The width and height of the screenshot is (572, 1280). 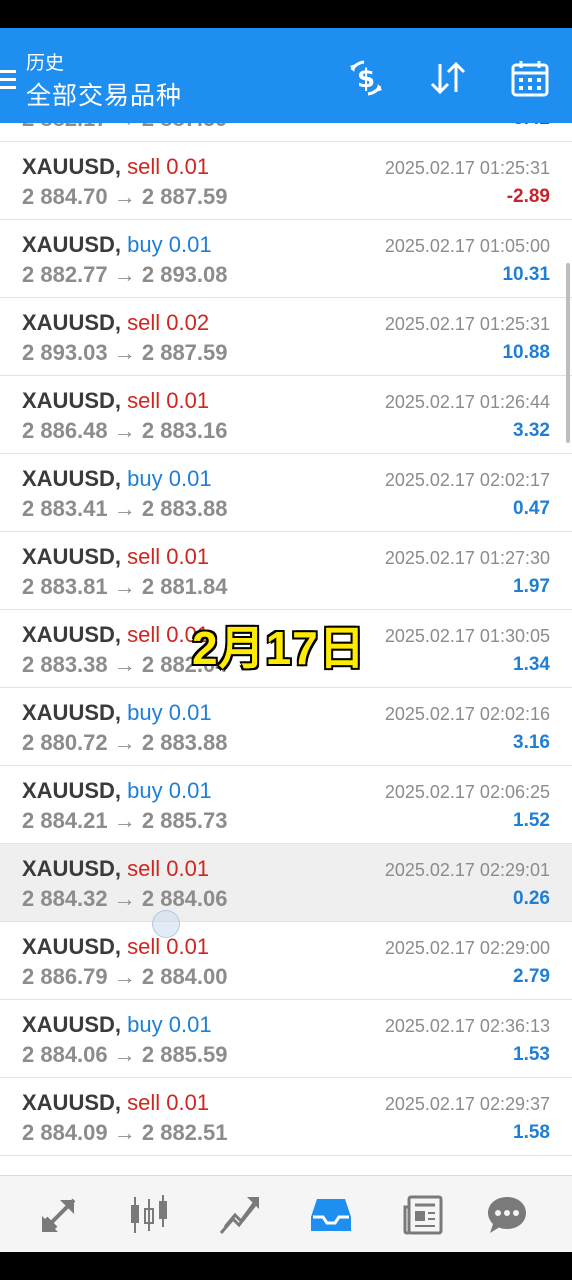 I want to click on status-bar, so click(x=286, y=14).